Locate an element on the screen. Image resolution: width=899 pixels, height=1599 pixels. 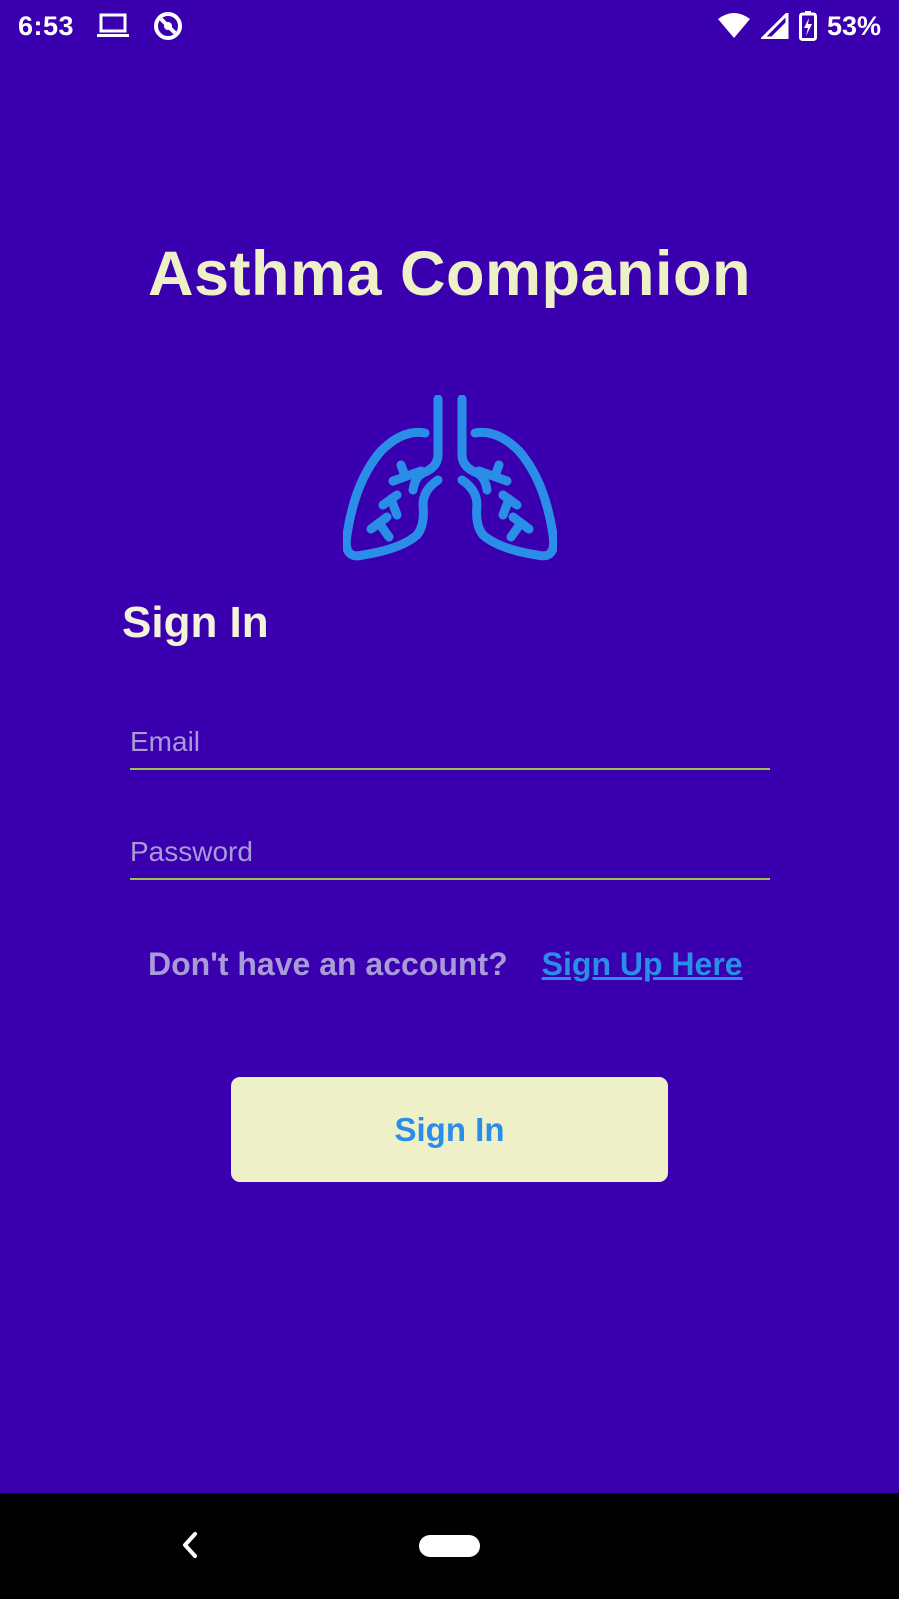
navigation-bar is located at coordinates (449, 1546).